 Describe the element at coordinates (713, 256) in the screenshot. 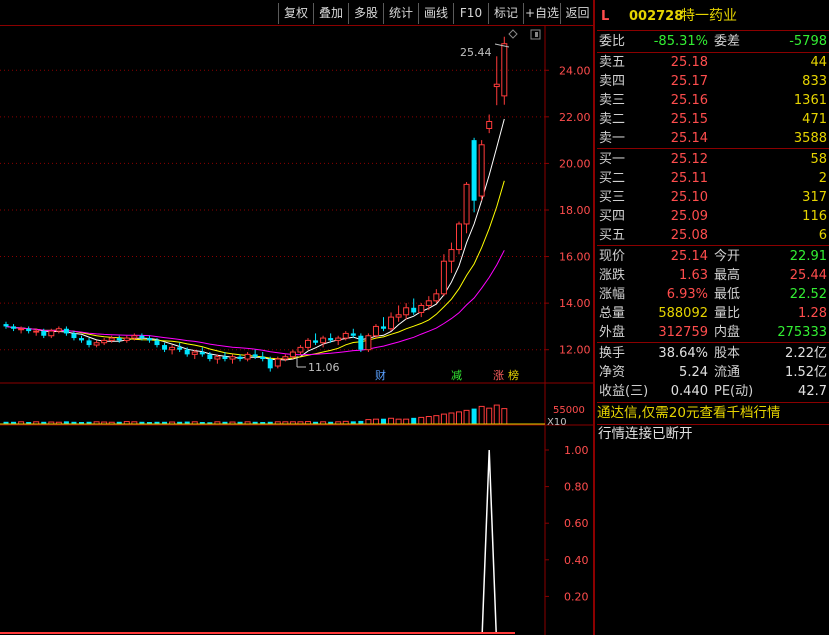

I see `stat-row: 现价 25.14 今开 22.91` at that location.